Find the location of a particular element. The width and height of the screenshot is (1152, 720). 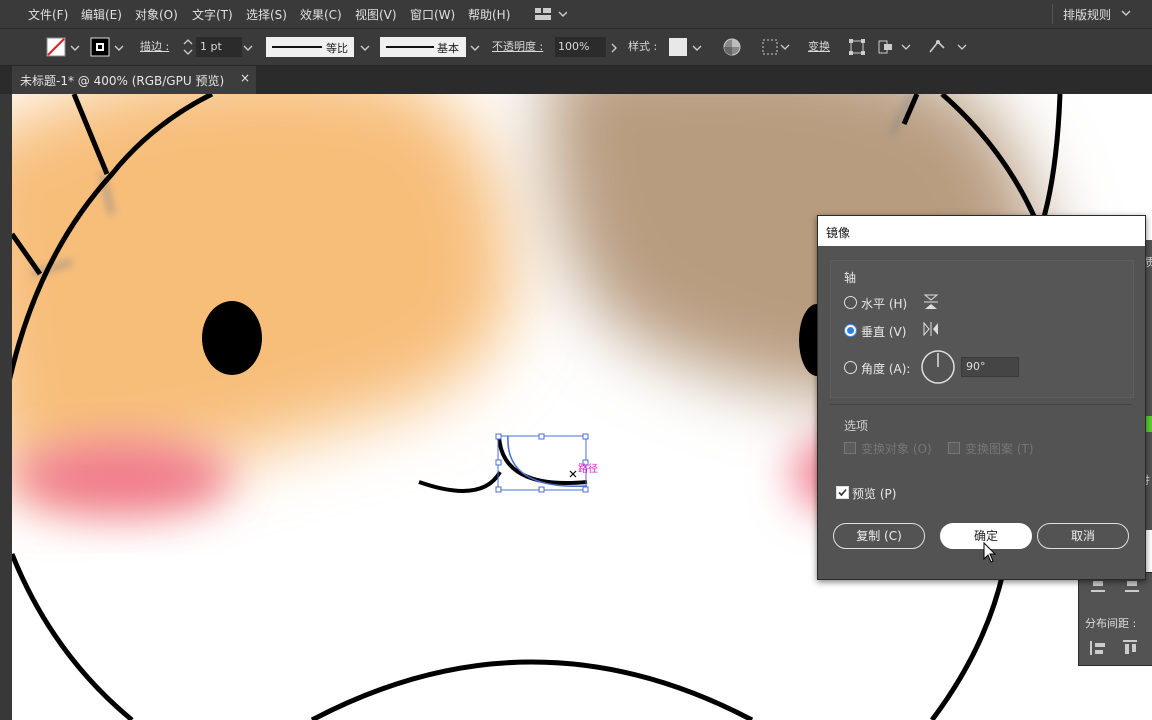

reflect-horizontal-icon is located at coordinates (931, 303).